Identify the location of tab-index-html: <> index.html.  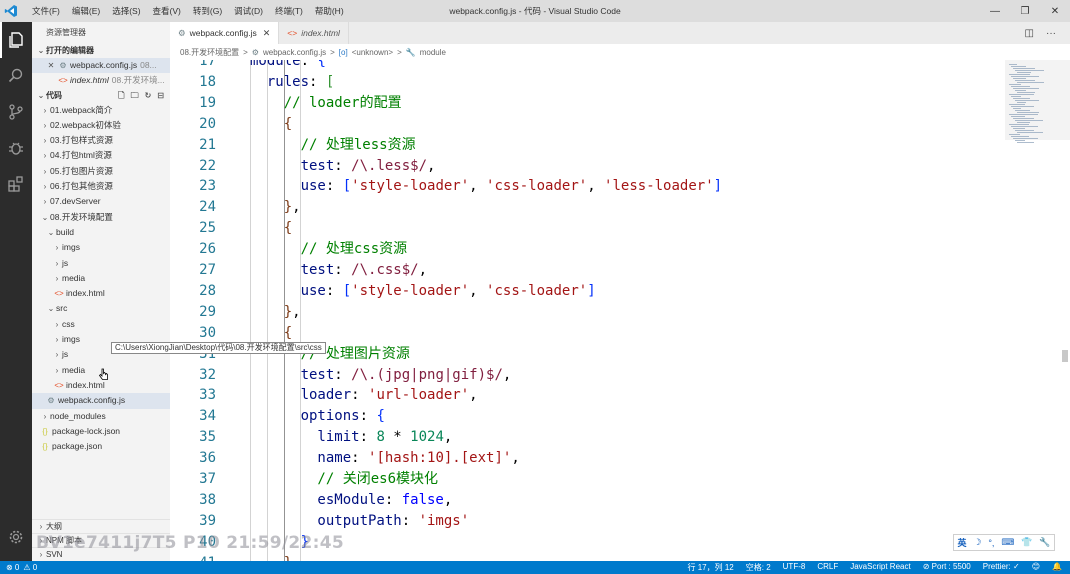
(314, 33).